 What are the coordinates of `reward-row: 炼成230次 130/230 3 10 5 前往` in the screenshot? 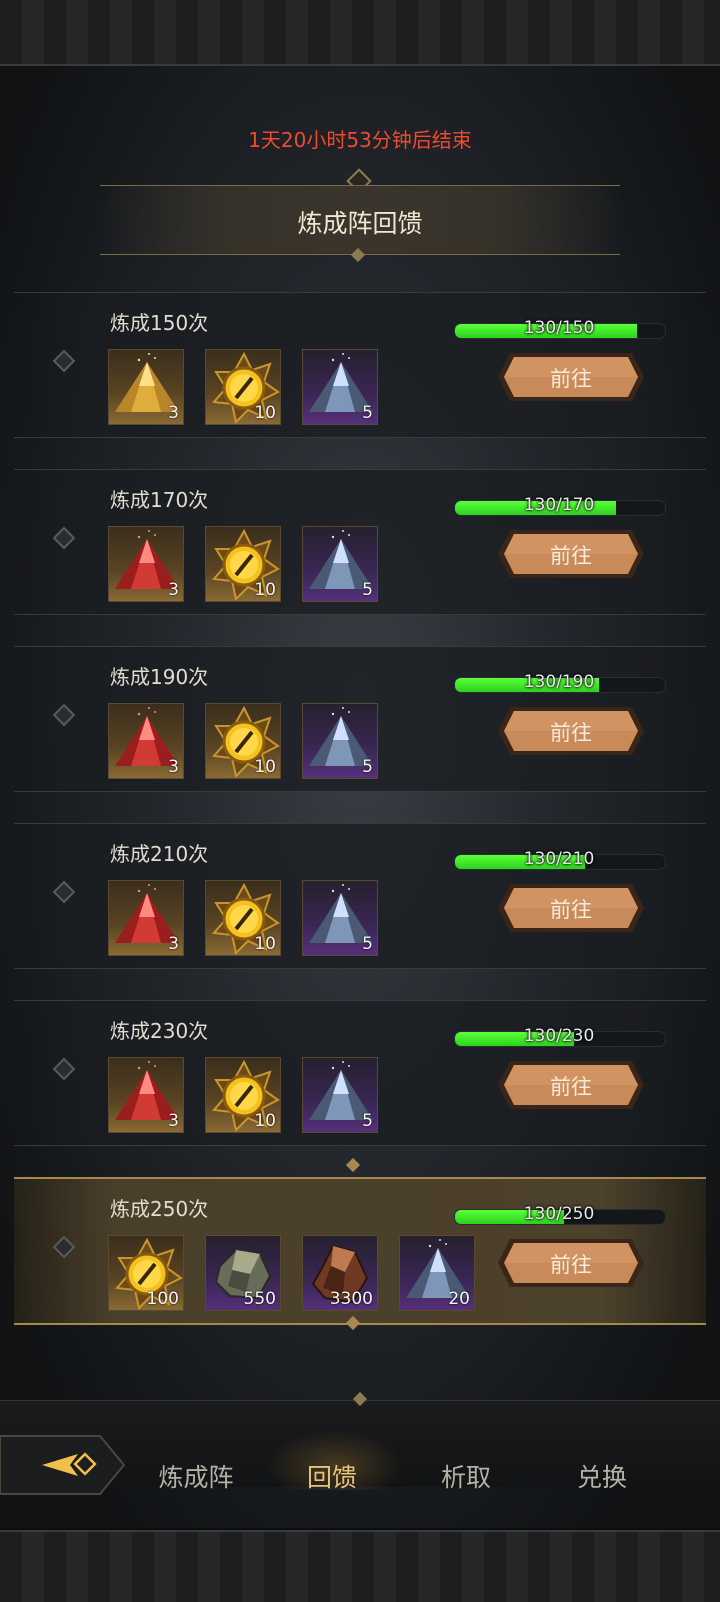 It's located at (360, 1073).